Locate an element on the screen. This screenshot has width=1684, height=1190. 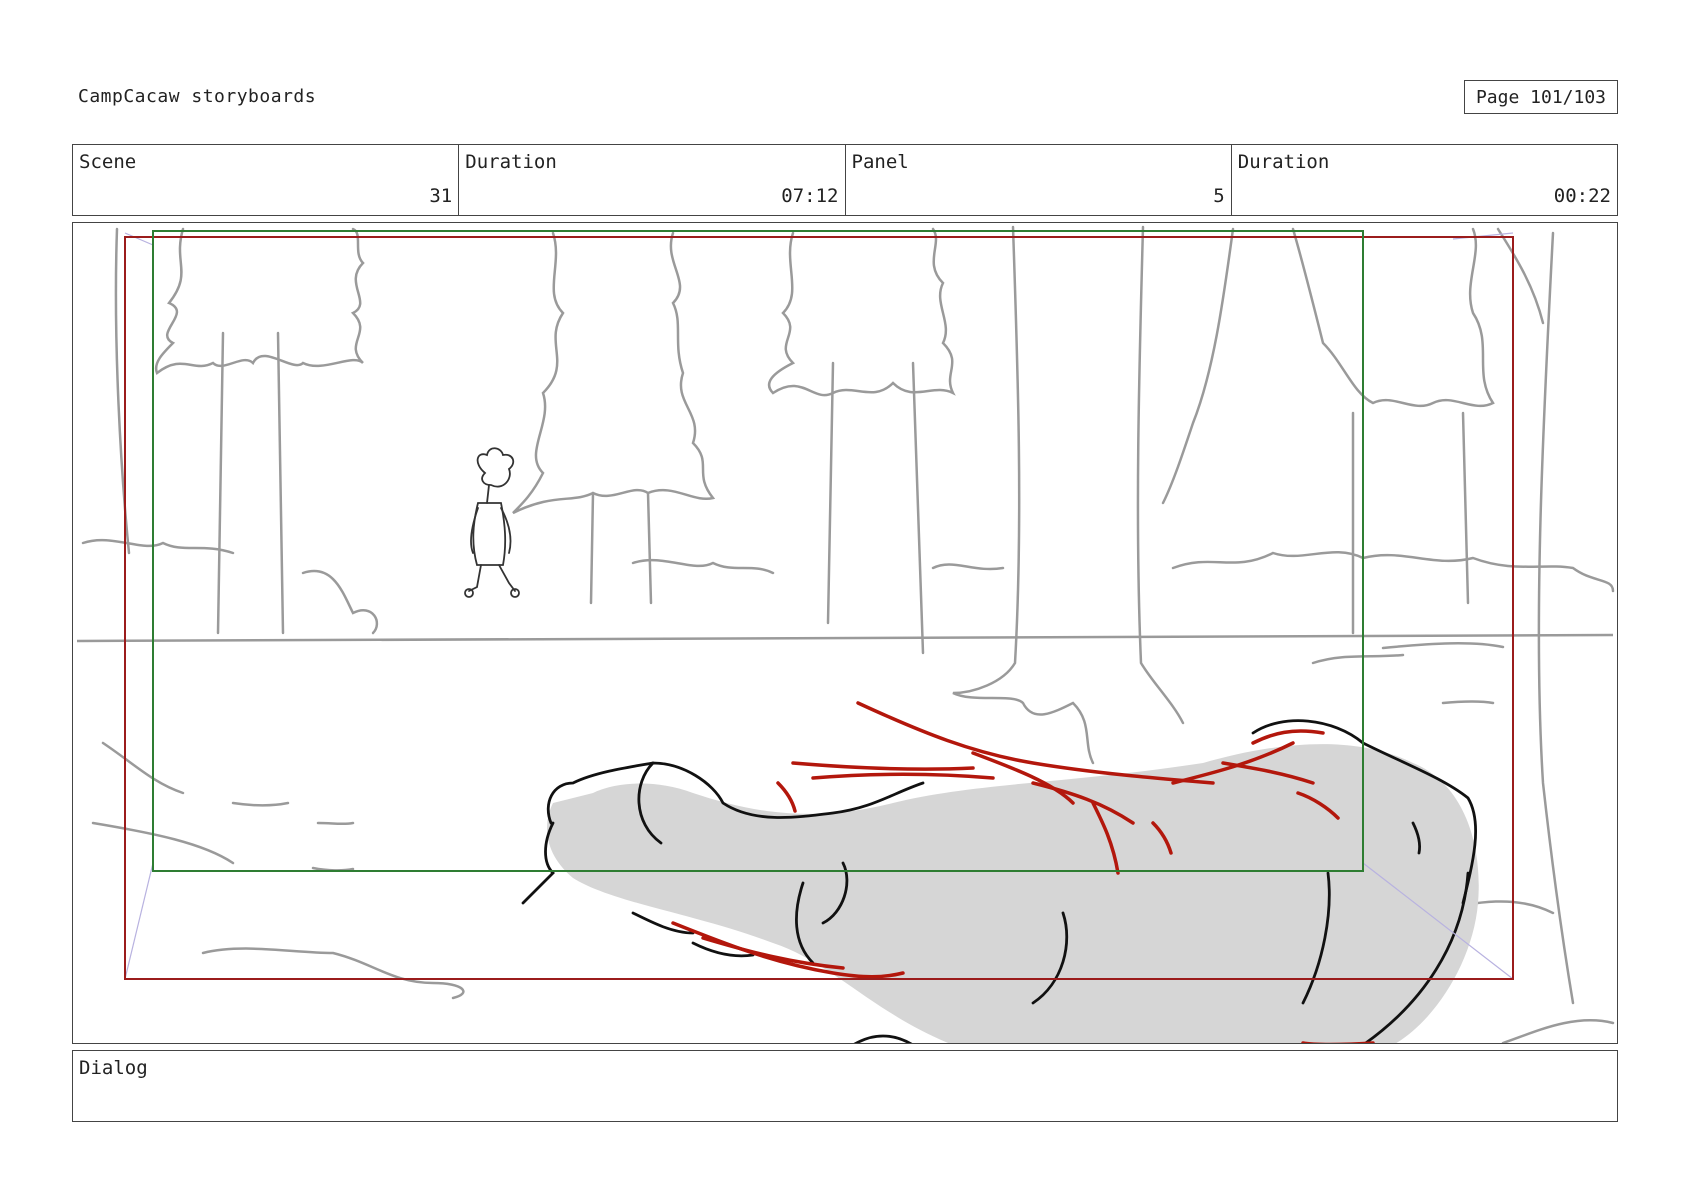
panel-value: 5 is located at coordinates (1219, 196).